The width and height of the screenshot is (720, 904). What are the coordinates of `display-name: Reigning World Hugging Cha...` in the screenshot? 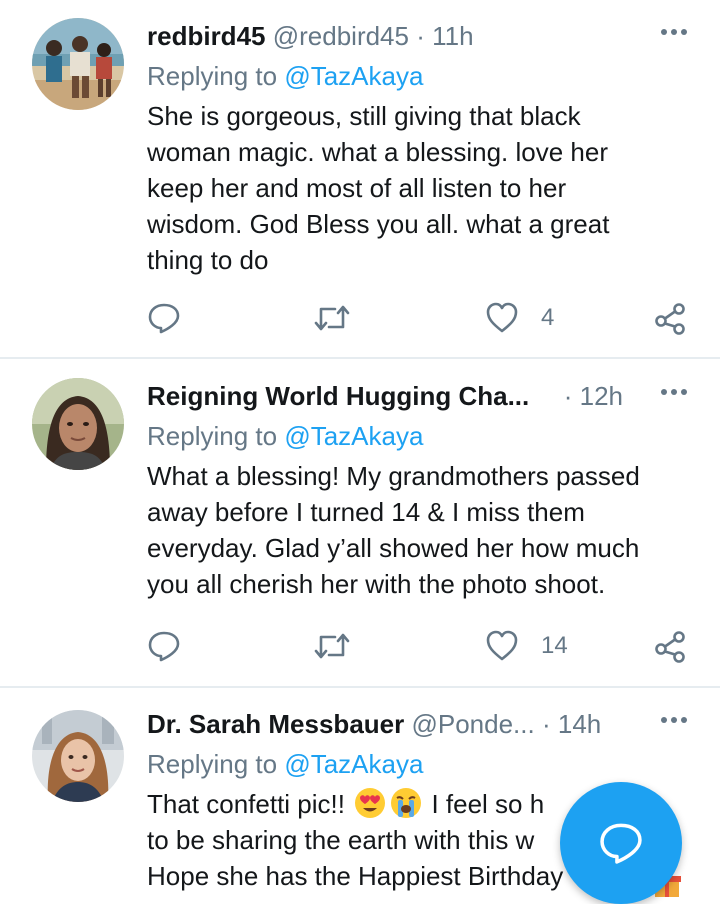 It's located at (338, 396).